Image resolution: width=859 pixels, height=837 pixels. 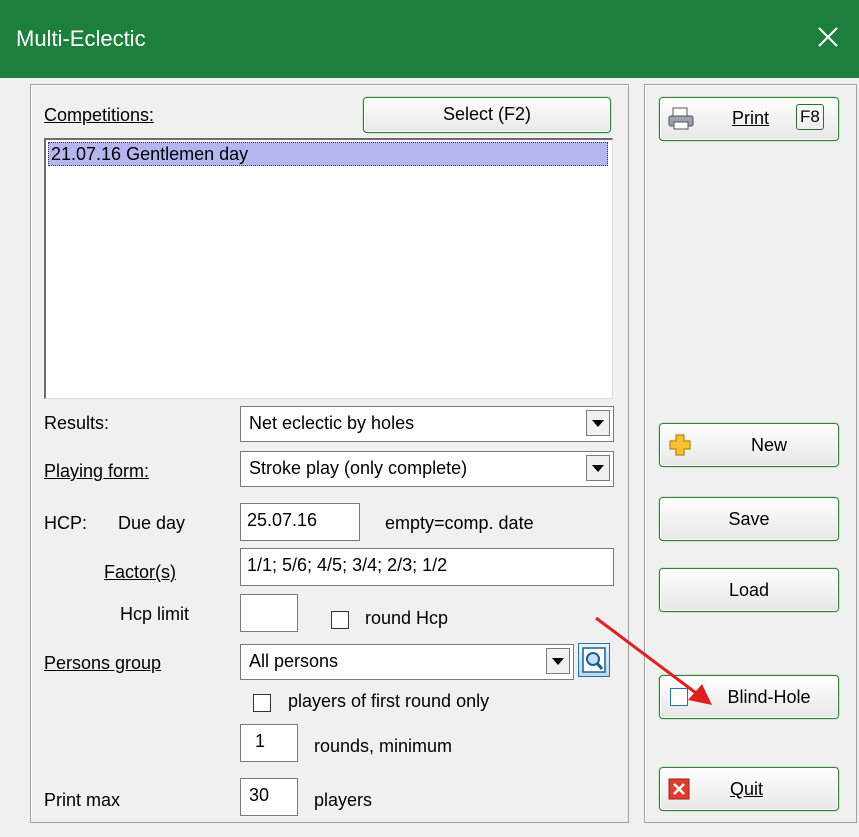 I want to click on save-button: Save, so click(x=749, y=519).